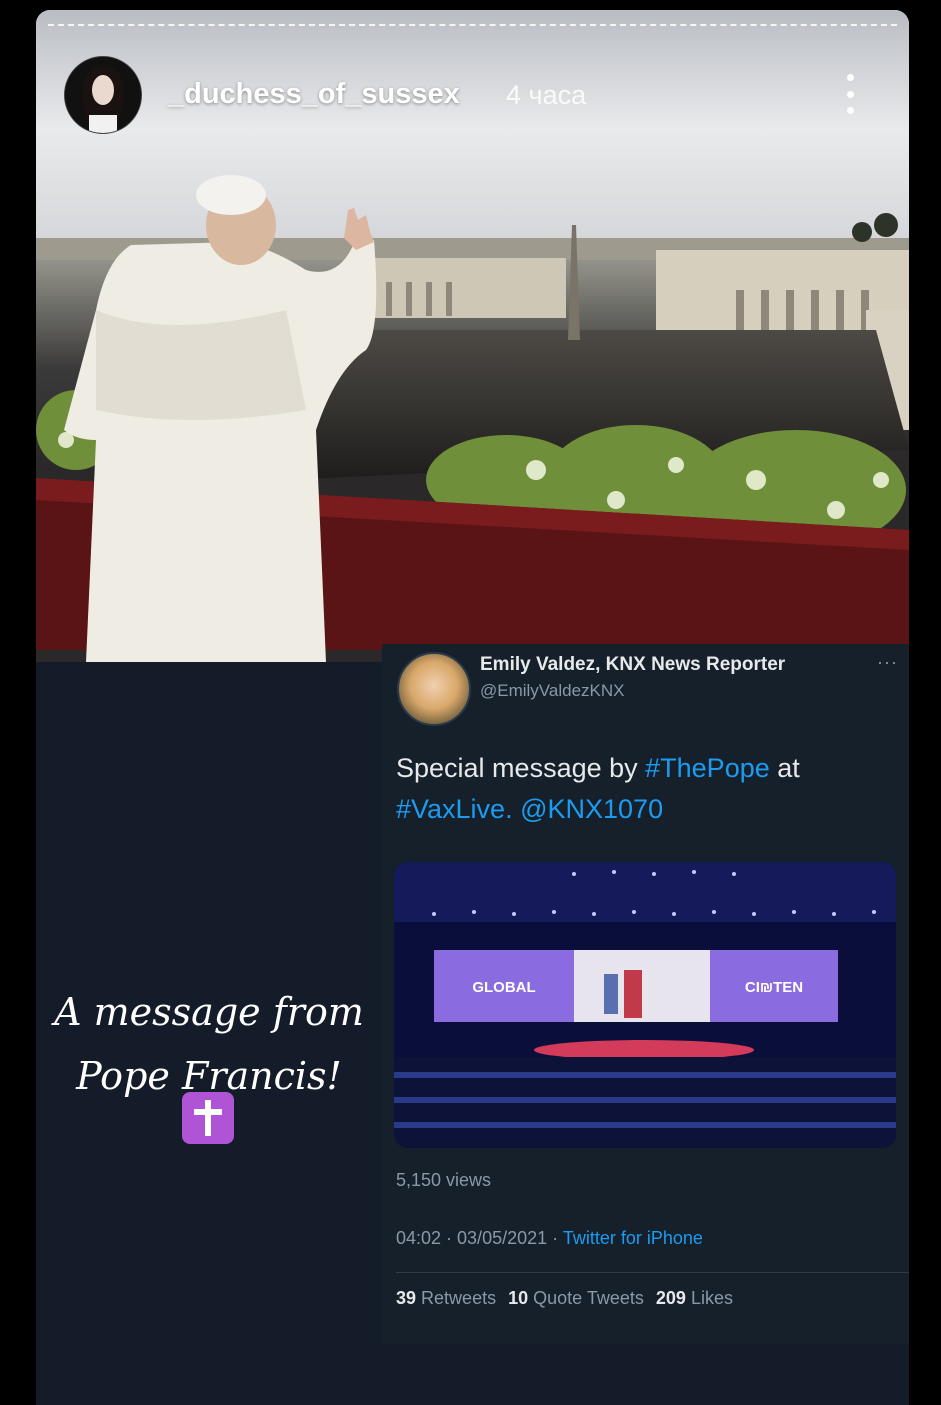 The width and height of the screenshot is (941, 1405). I want to click on tweet-text-prefix: Special message by, so click(521, 768).